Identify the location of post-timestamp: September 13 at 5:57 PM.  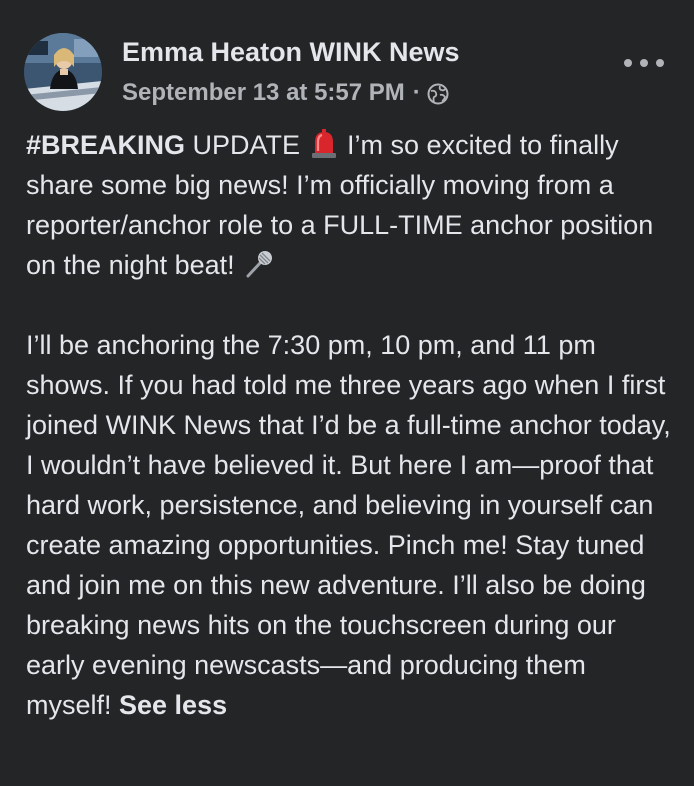
(263, 93).